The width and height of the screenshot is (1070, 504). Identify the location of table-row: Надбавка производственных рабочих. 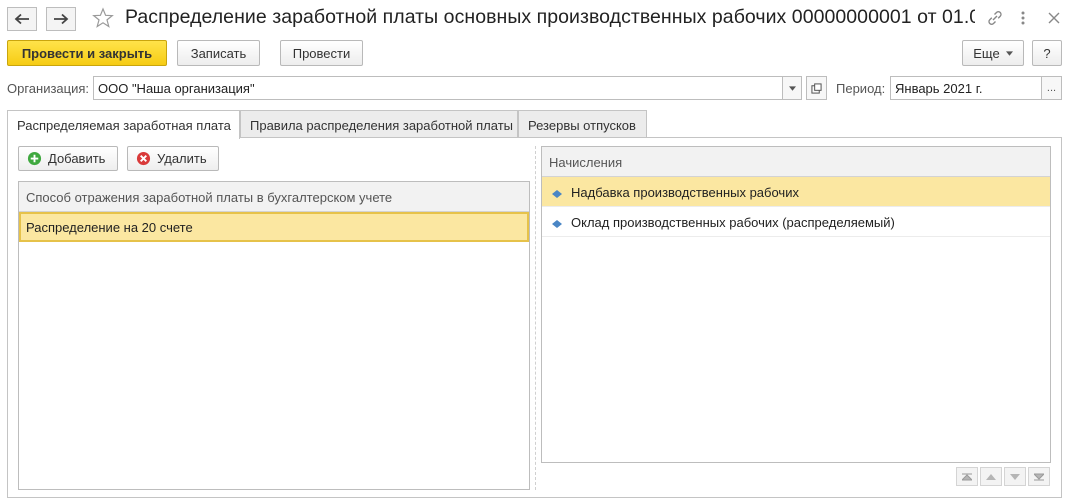
(796, 192).